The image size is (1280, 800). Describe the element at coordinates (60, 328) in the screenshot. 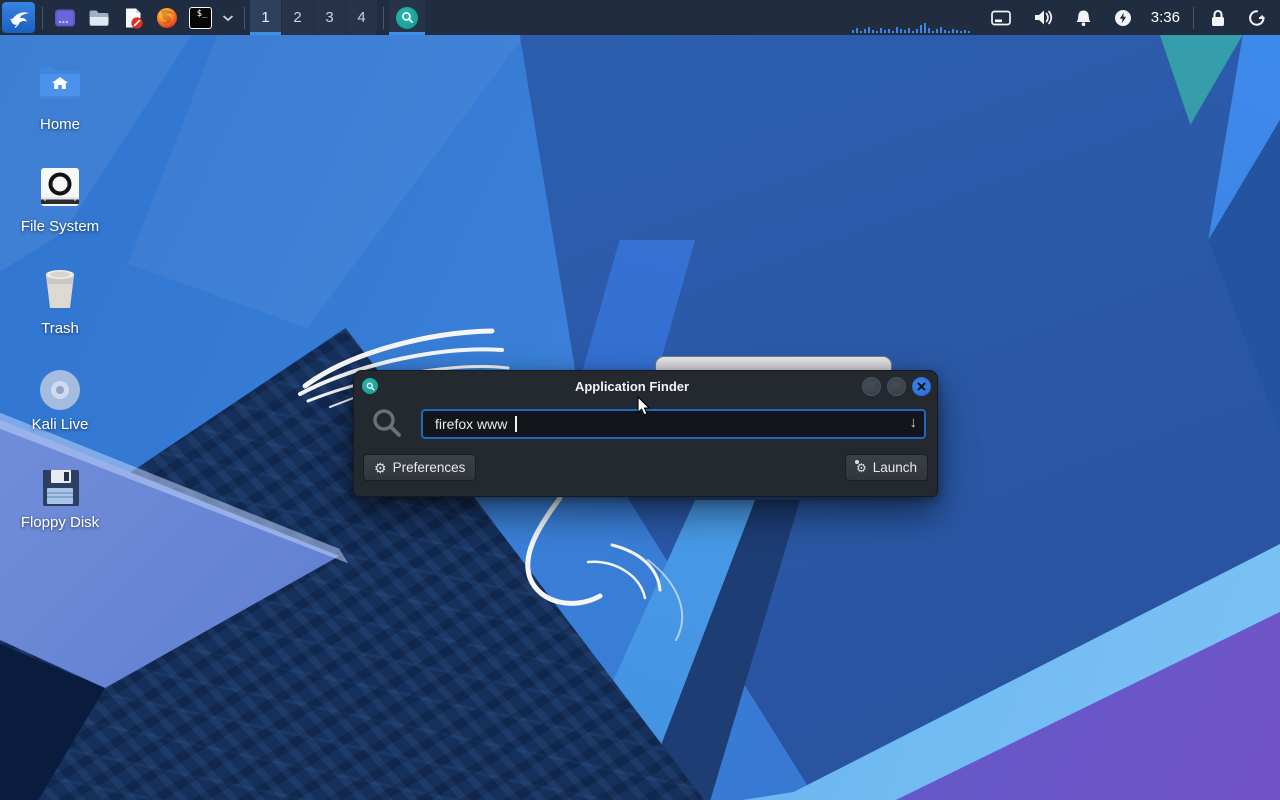

I see `desktop-icon-label: Trash` at that location.